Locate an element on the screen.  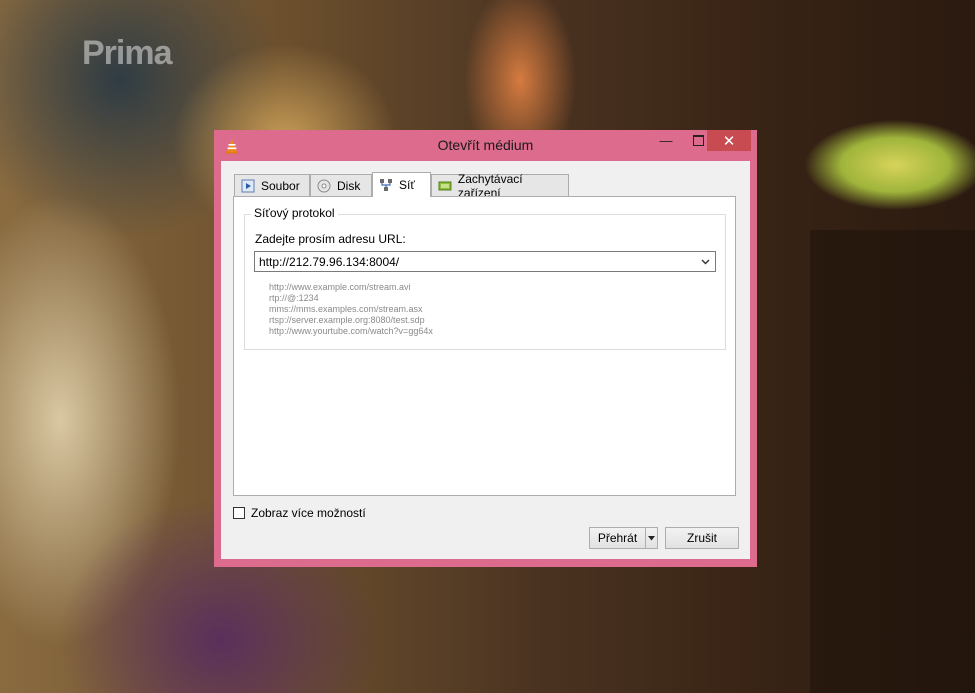
tab-disk: Disk is located at coordinates (341, 185).